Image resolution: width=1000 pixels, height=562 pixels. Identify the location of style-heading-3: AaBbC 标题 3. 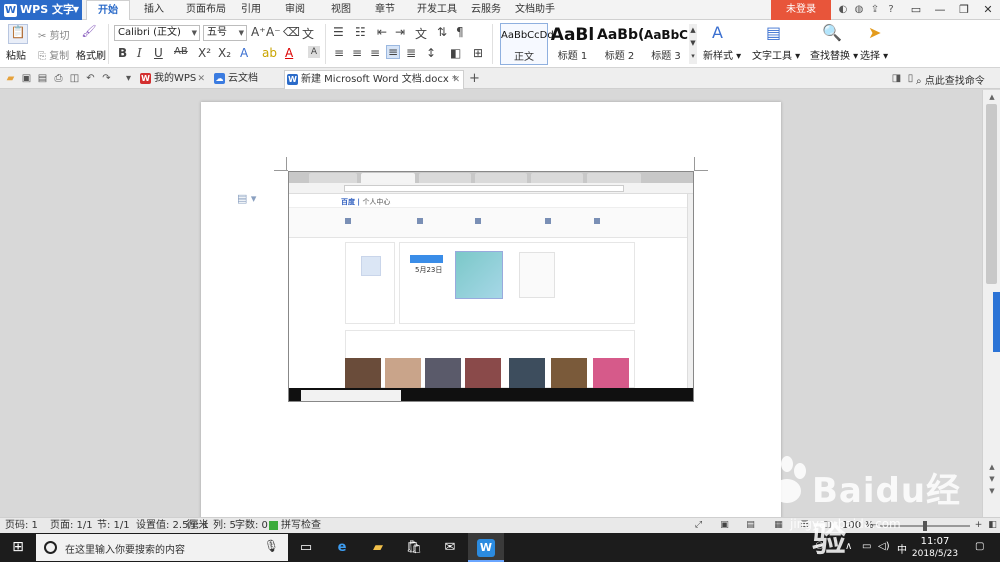
(666, 44).